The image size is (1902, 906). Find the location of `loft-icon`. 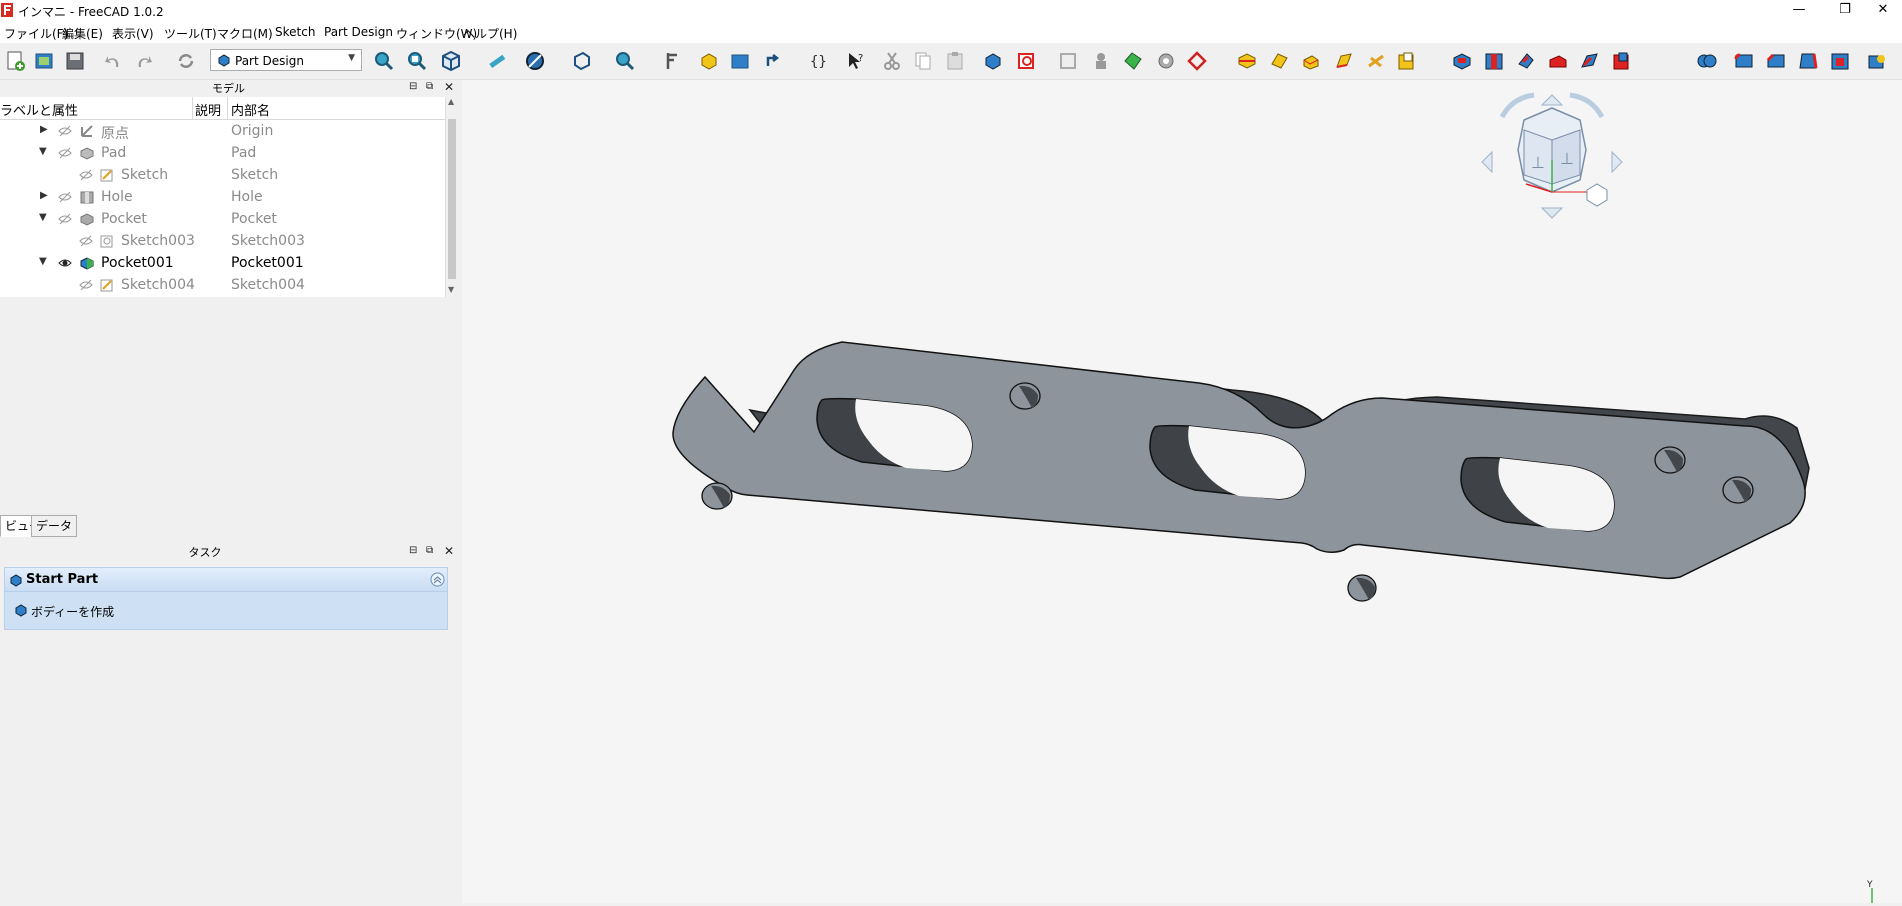

loft-icon is located at coordinates (1311, 61).